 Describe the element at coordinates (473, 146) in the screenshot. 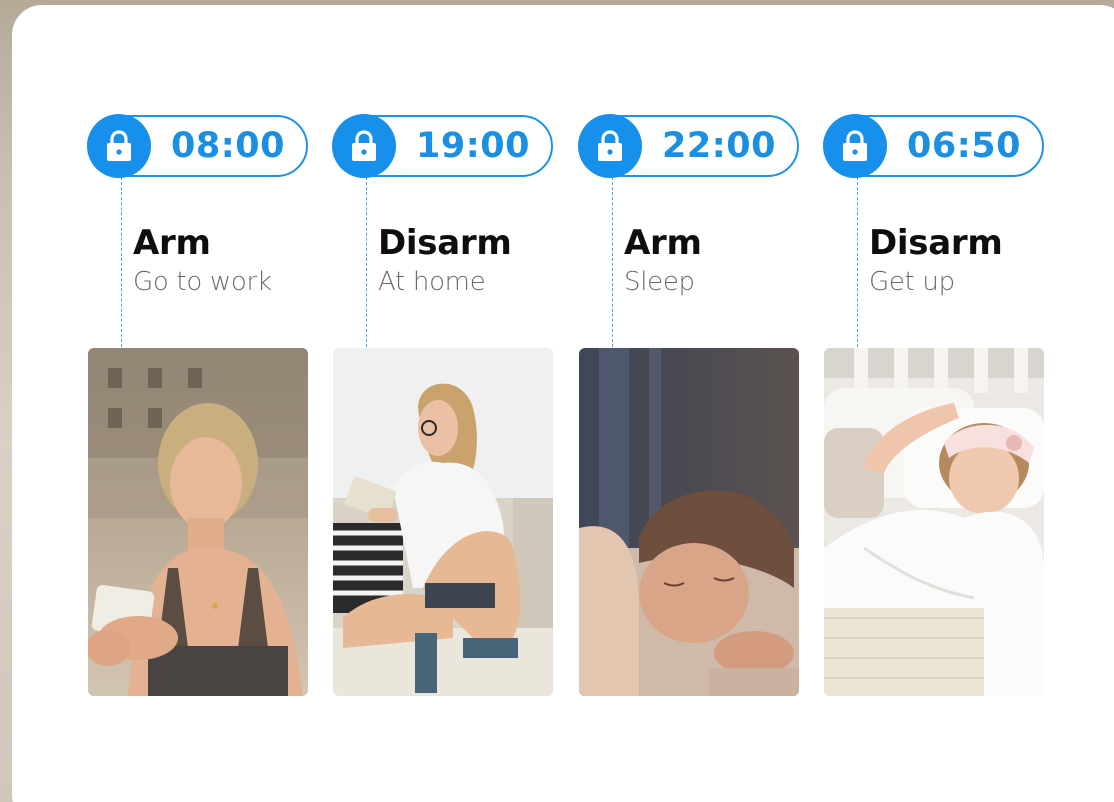

I see `time-label: 19:00` at that location.